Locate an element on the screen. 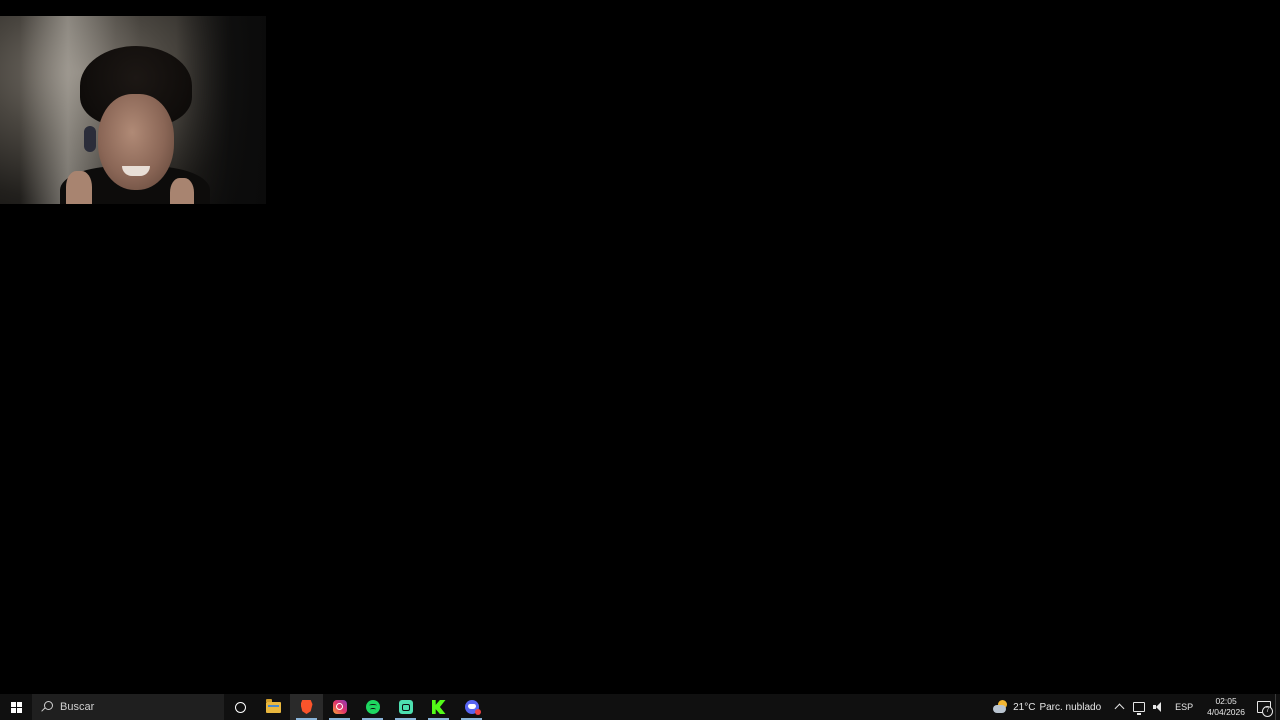  search-icon is located at coordinates (47, 707).